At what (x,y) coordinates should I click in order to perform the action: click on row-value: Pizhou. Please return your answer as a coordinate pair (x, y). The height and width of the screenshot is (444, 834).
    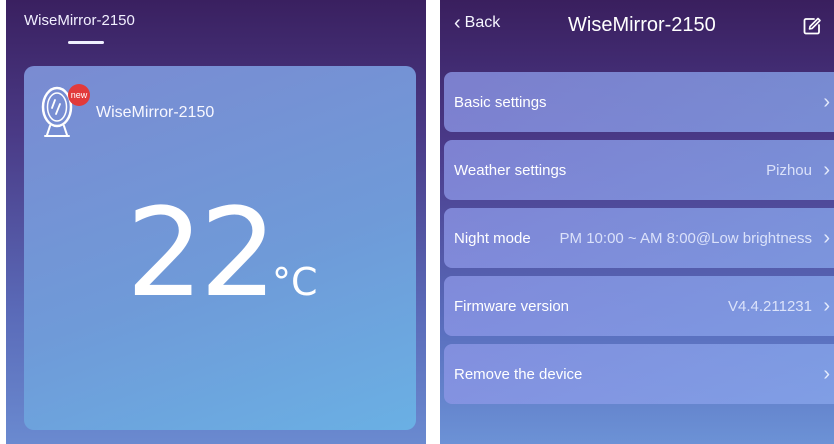
    Looking at the image, I should click on (789, 170).